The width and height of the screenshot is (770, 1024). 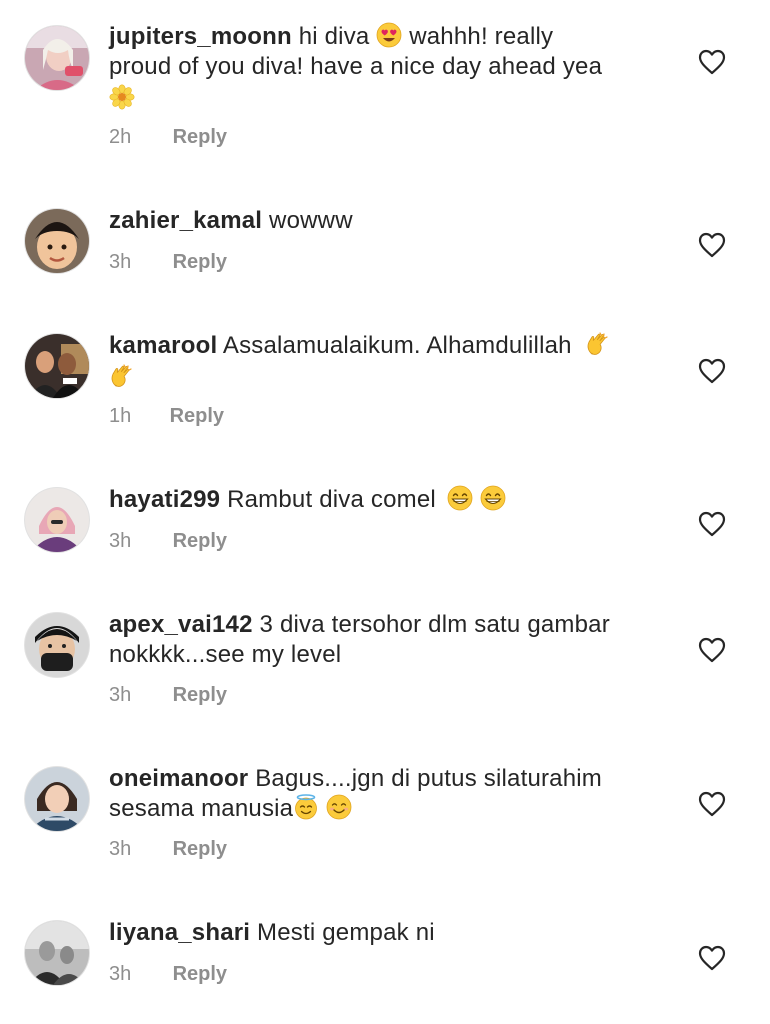 What do you see at coordinates (164, 499) in the screenshot?
I see `comment-username: hayati299` at bounding box center [164, 499].